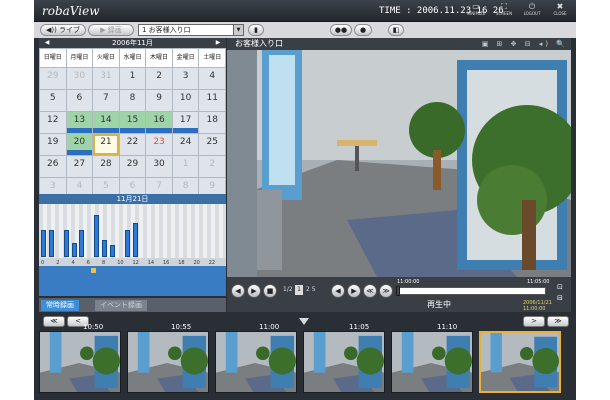 The width and height of the screenshot is (610, 400). Describe the element at coordinates (238, 291) in the screenshot. I see `prev-button: ◀` at that location.